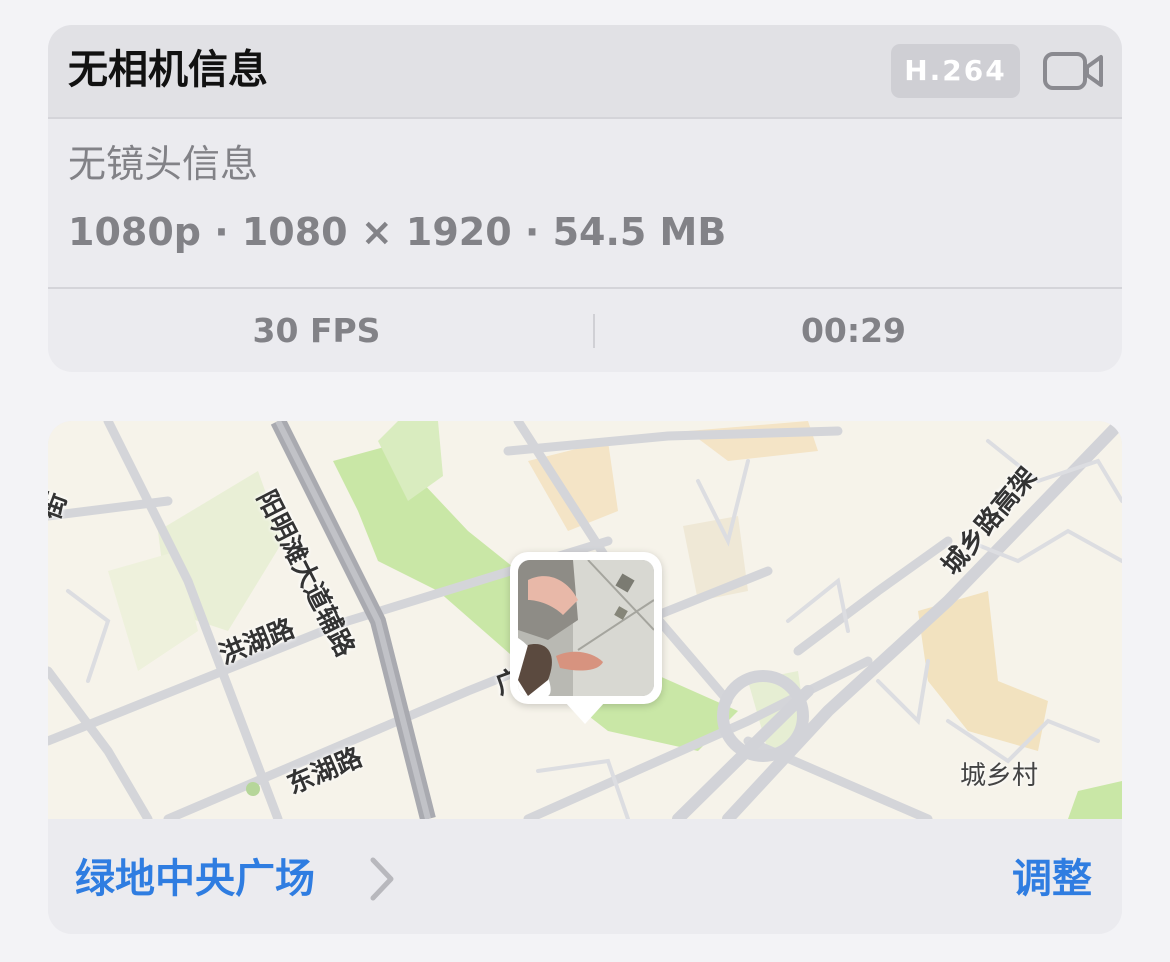 The image size is (1170, 962). Describe the element at coordinates (585, 288) in the screenshot. I see `divider` at that location.